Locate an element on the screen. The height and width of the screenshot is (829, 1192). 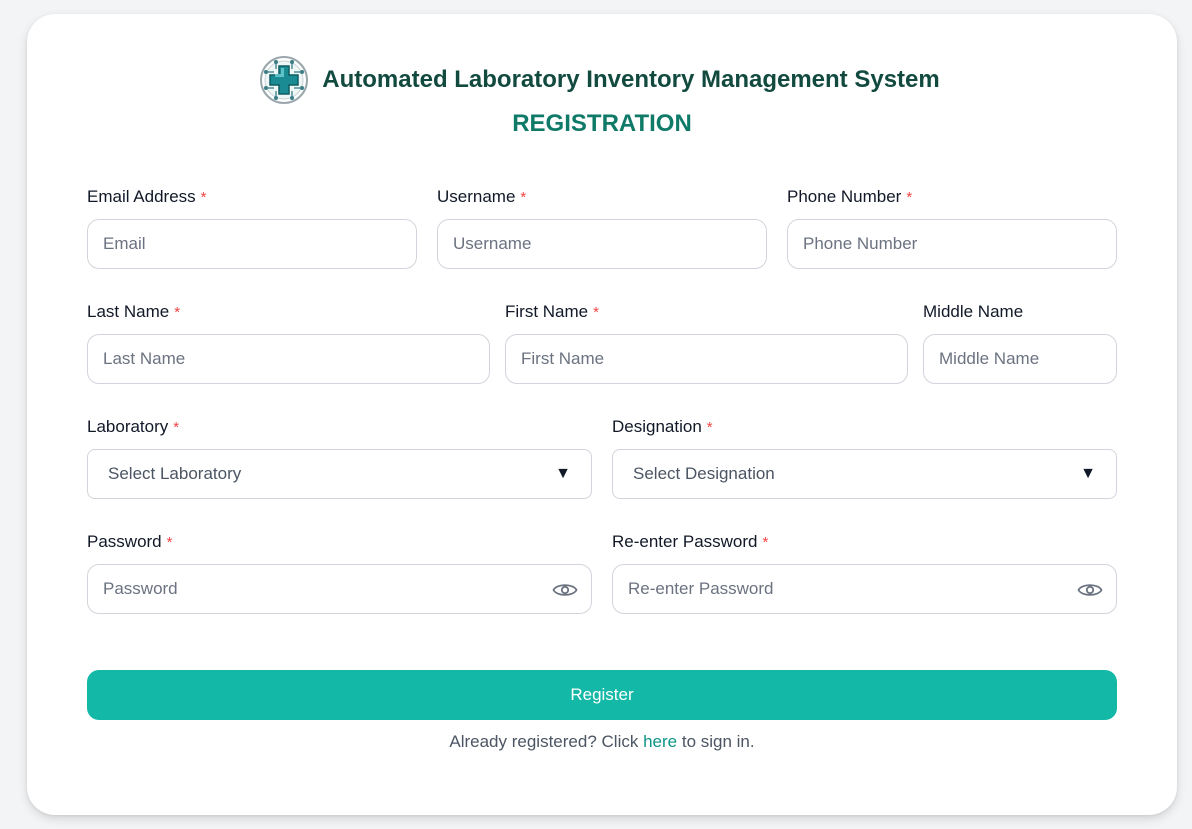
laboratory-selected-value: Select Laboratory is located at coordinates (175, 473).